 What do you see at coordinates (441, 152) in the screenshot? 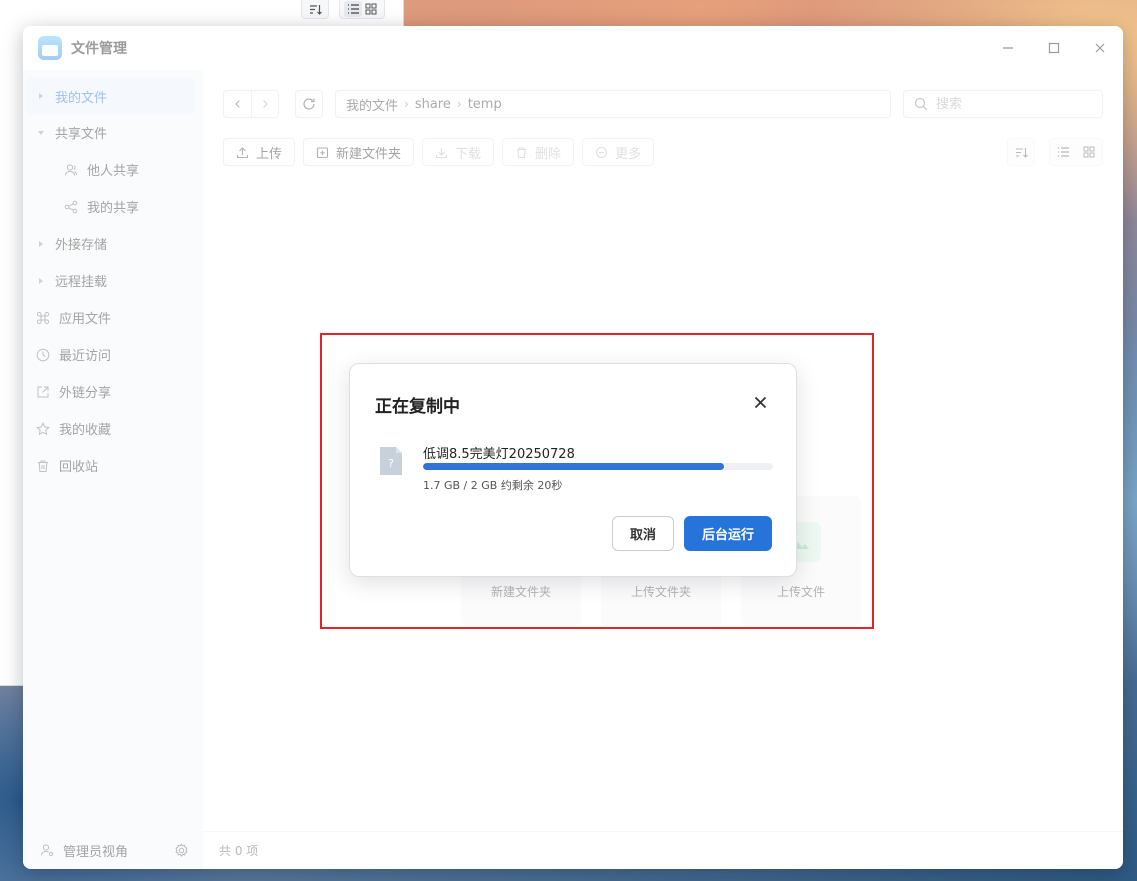
I see `download-icon` at bounding box center [441, 152].